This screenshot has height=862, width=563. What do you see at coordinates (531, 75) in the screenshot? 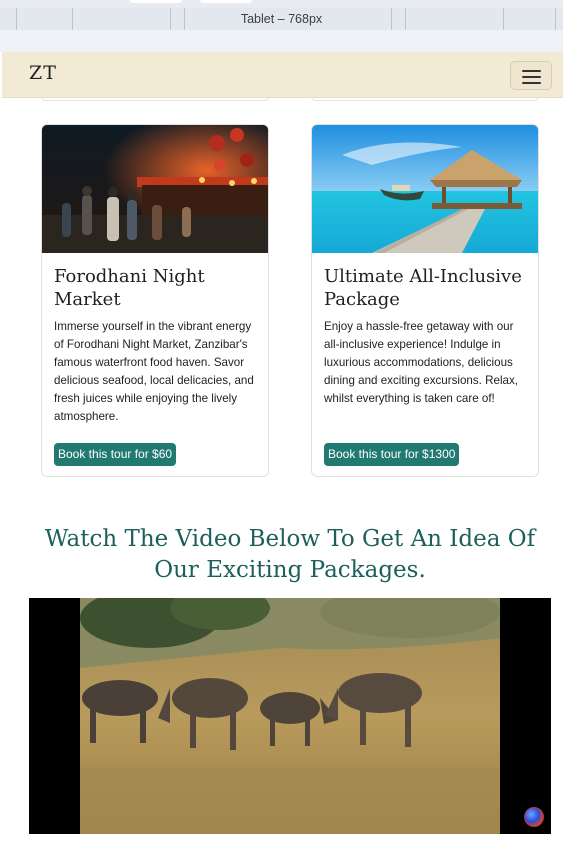
I see `navbar-toggler-button` at bounding box center [531, 75].